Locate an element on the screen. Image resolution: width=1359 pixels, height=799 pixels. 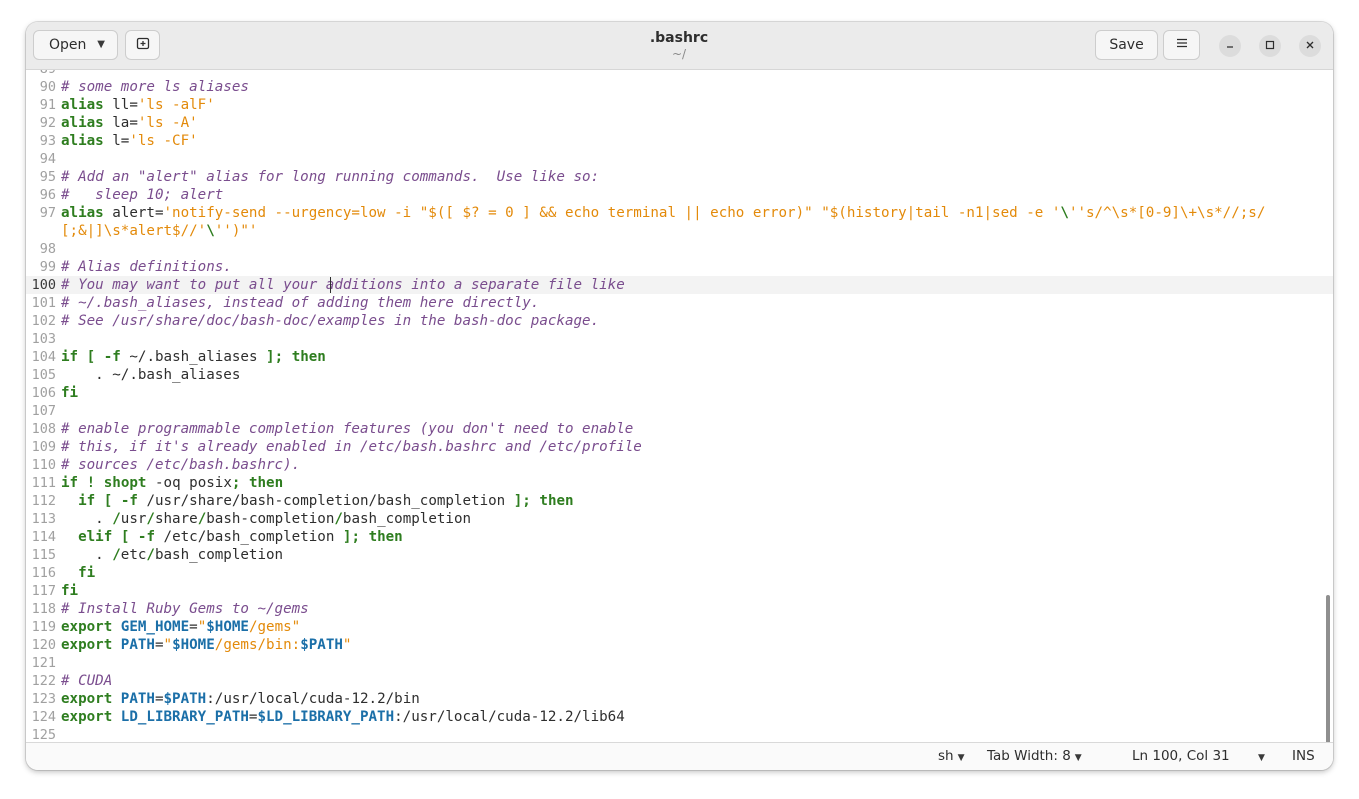
code-token: l= is located at coordinates (116, 141).